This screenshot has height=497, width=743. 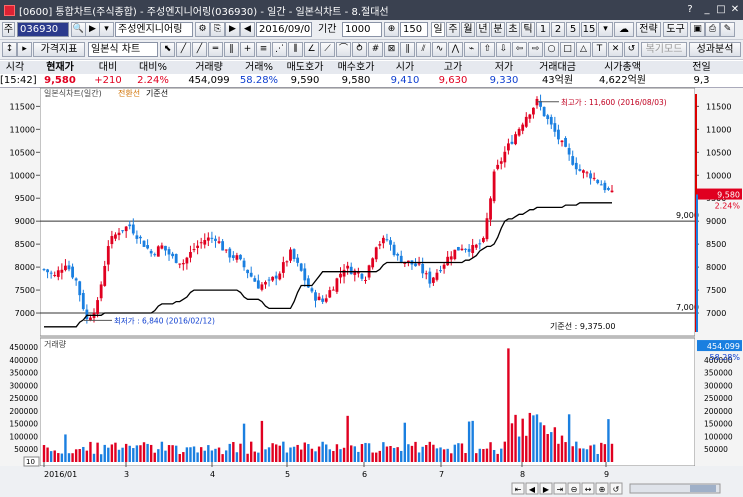 I want to click on x-label-6: 8, so click(x=522, y=474).